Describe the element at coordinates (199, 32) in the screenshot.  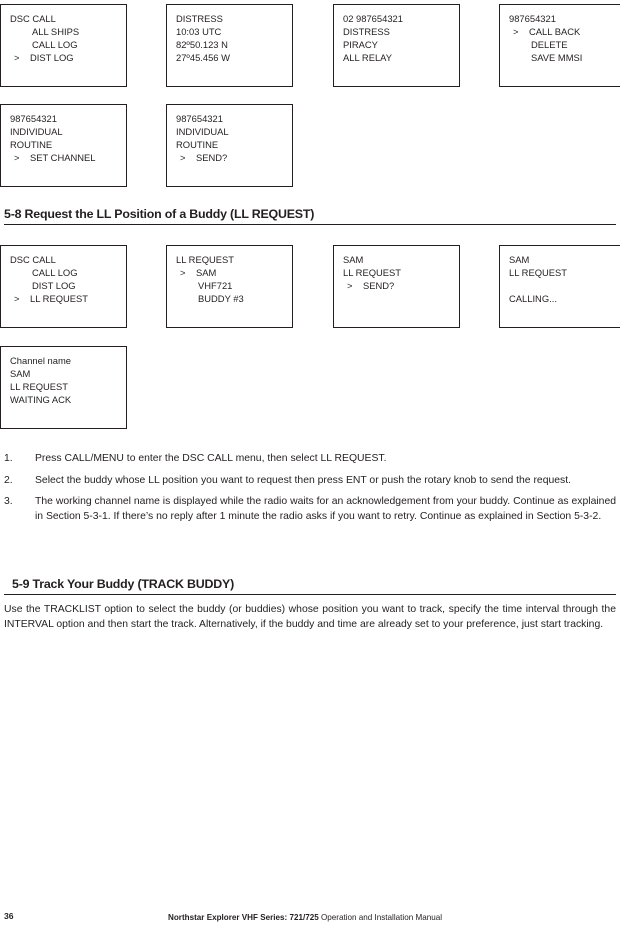
I see `screen-line: 10:03 UTC` at that location.